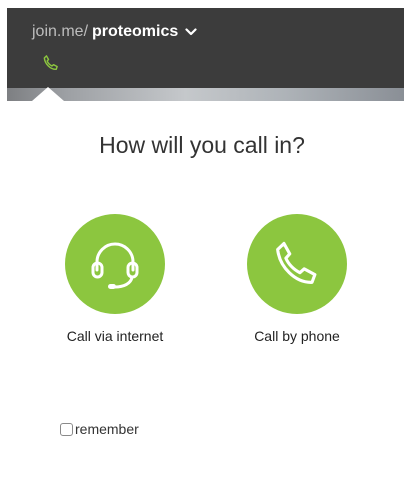 Image resolution: width=404 pixels, height=479 pixels. I want to click on call-via-internet-button: Call via internet, so click(115, 279).